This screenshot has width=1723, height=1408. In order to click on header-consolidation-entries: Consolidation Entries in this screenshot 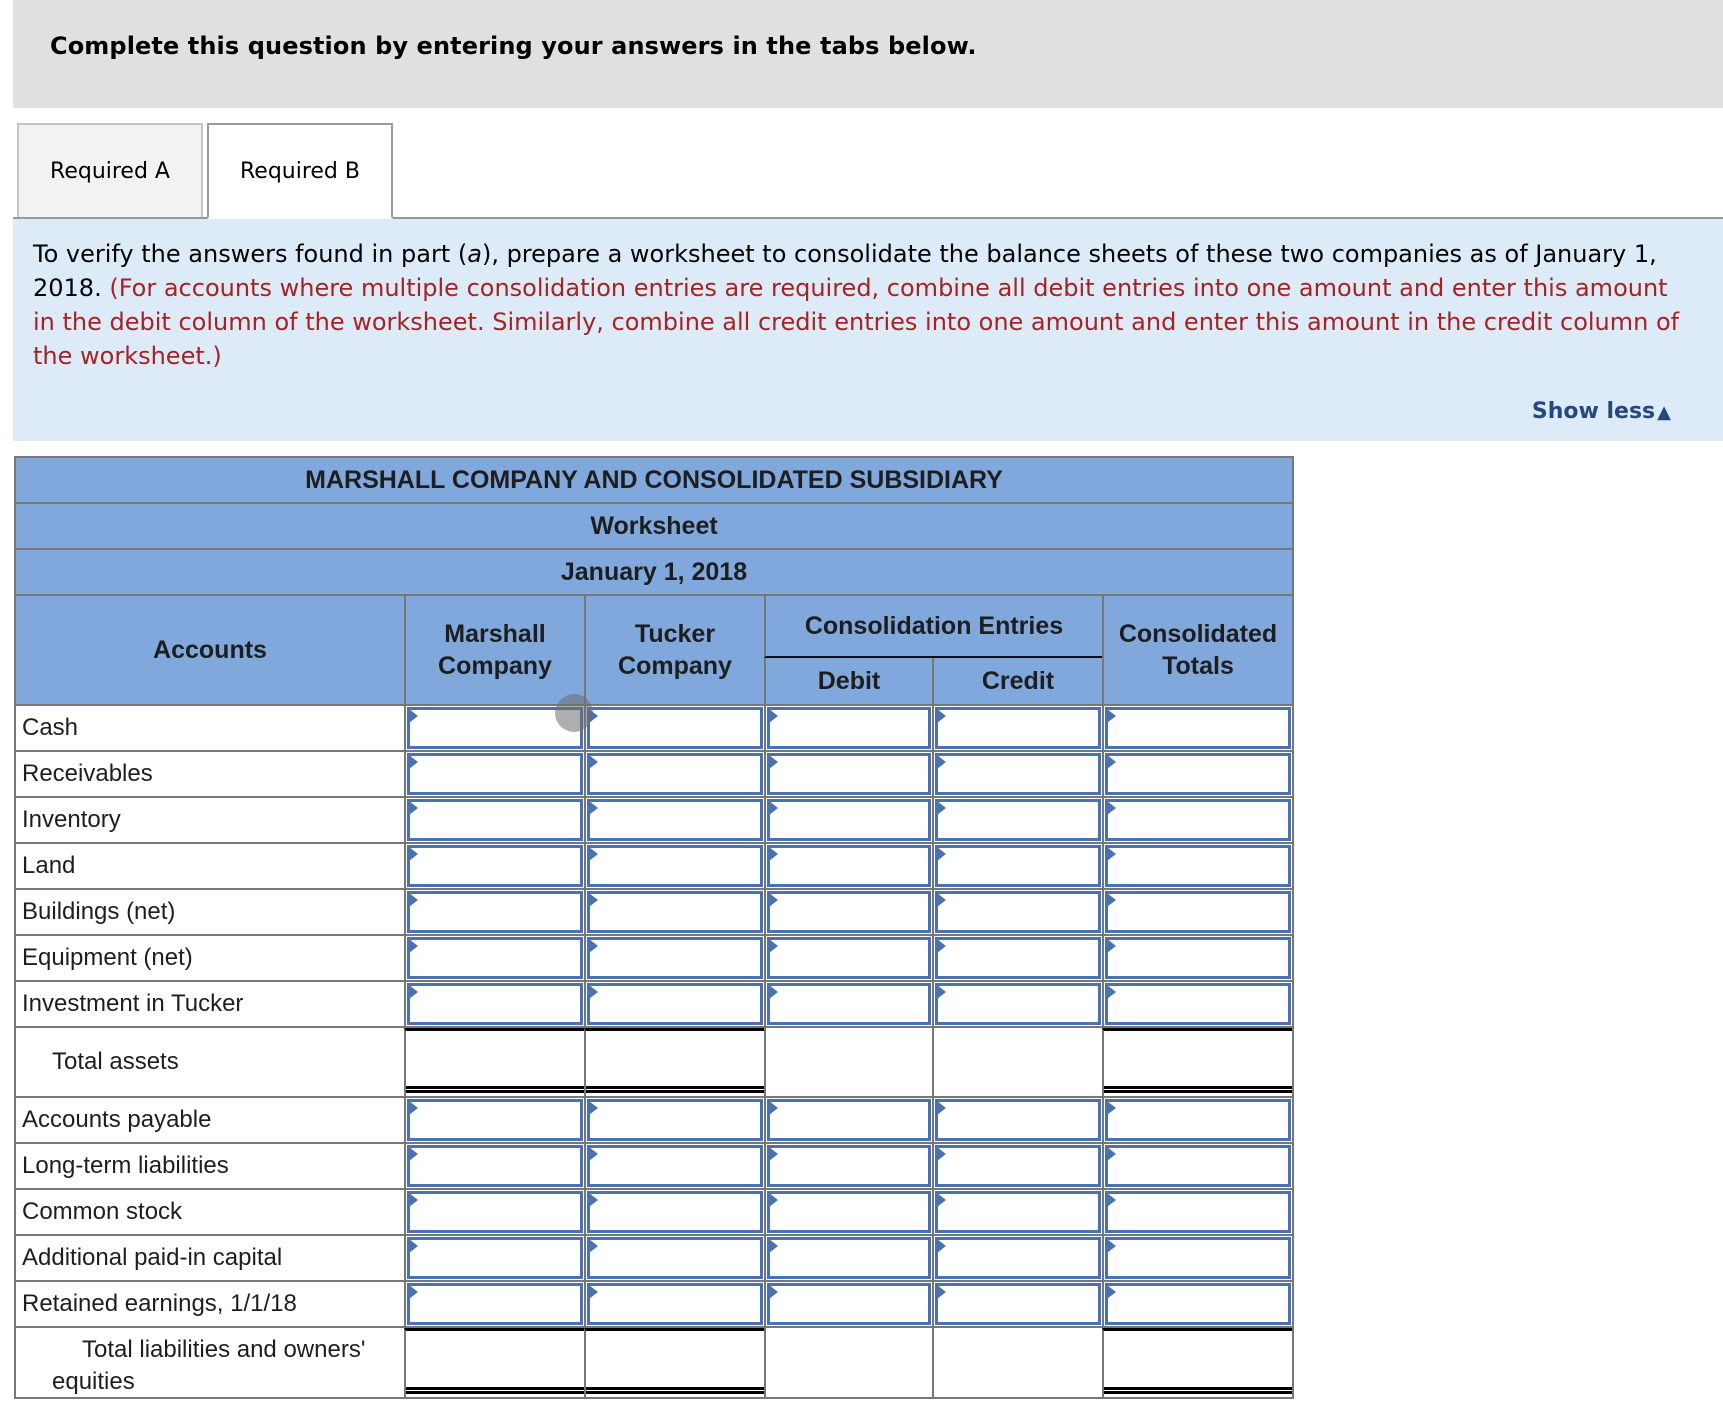, I will do `click(933, 627)`.